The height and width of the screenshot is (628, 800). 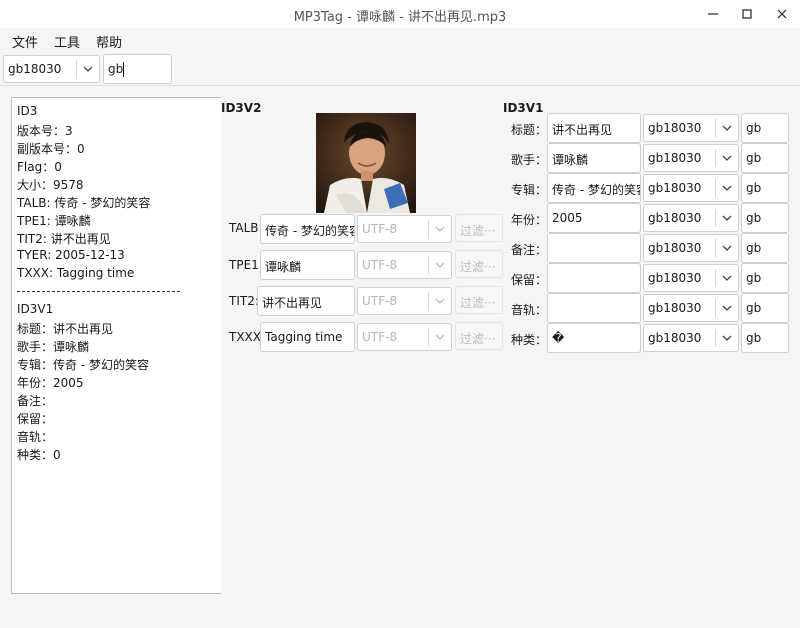 I want to click on info-line: TYER: 2005-12-13, so click(x=71, y=255).